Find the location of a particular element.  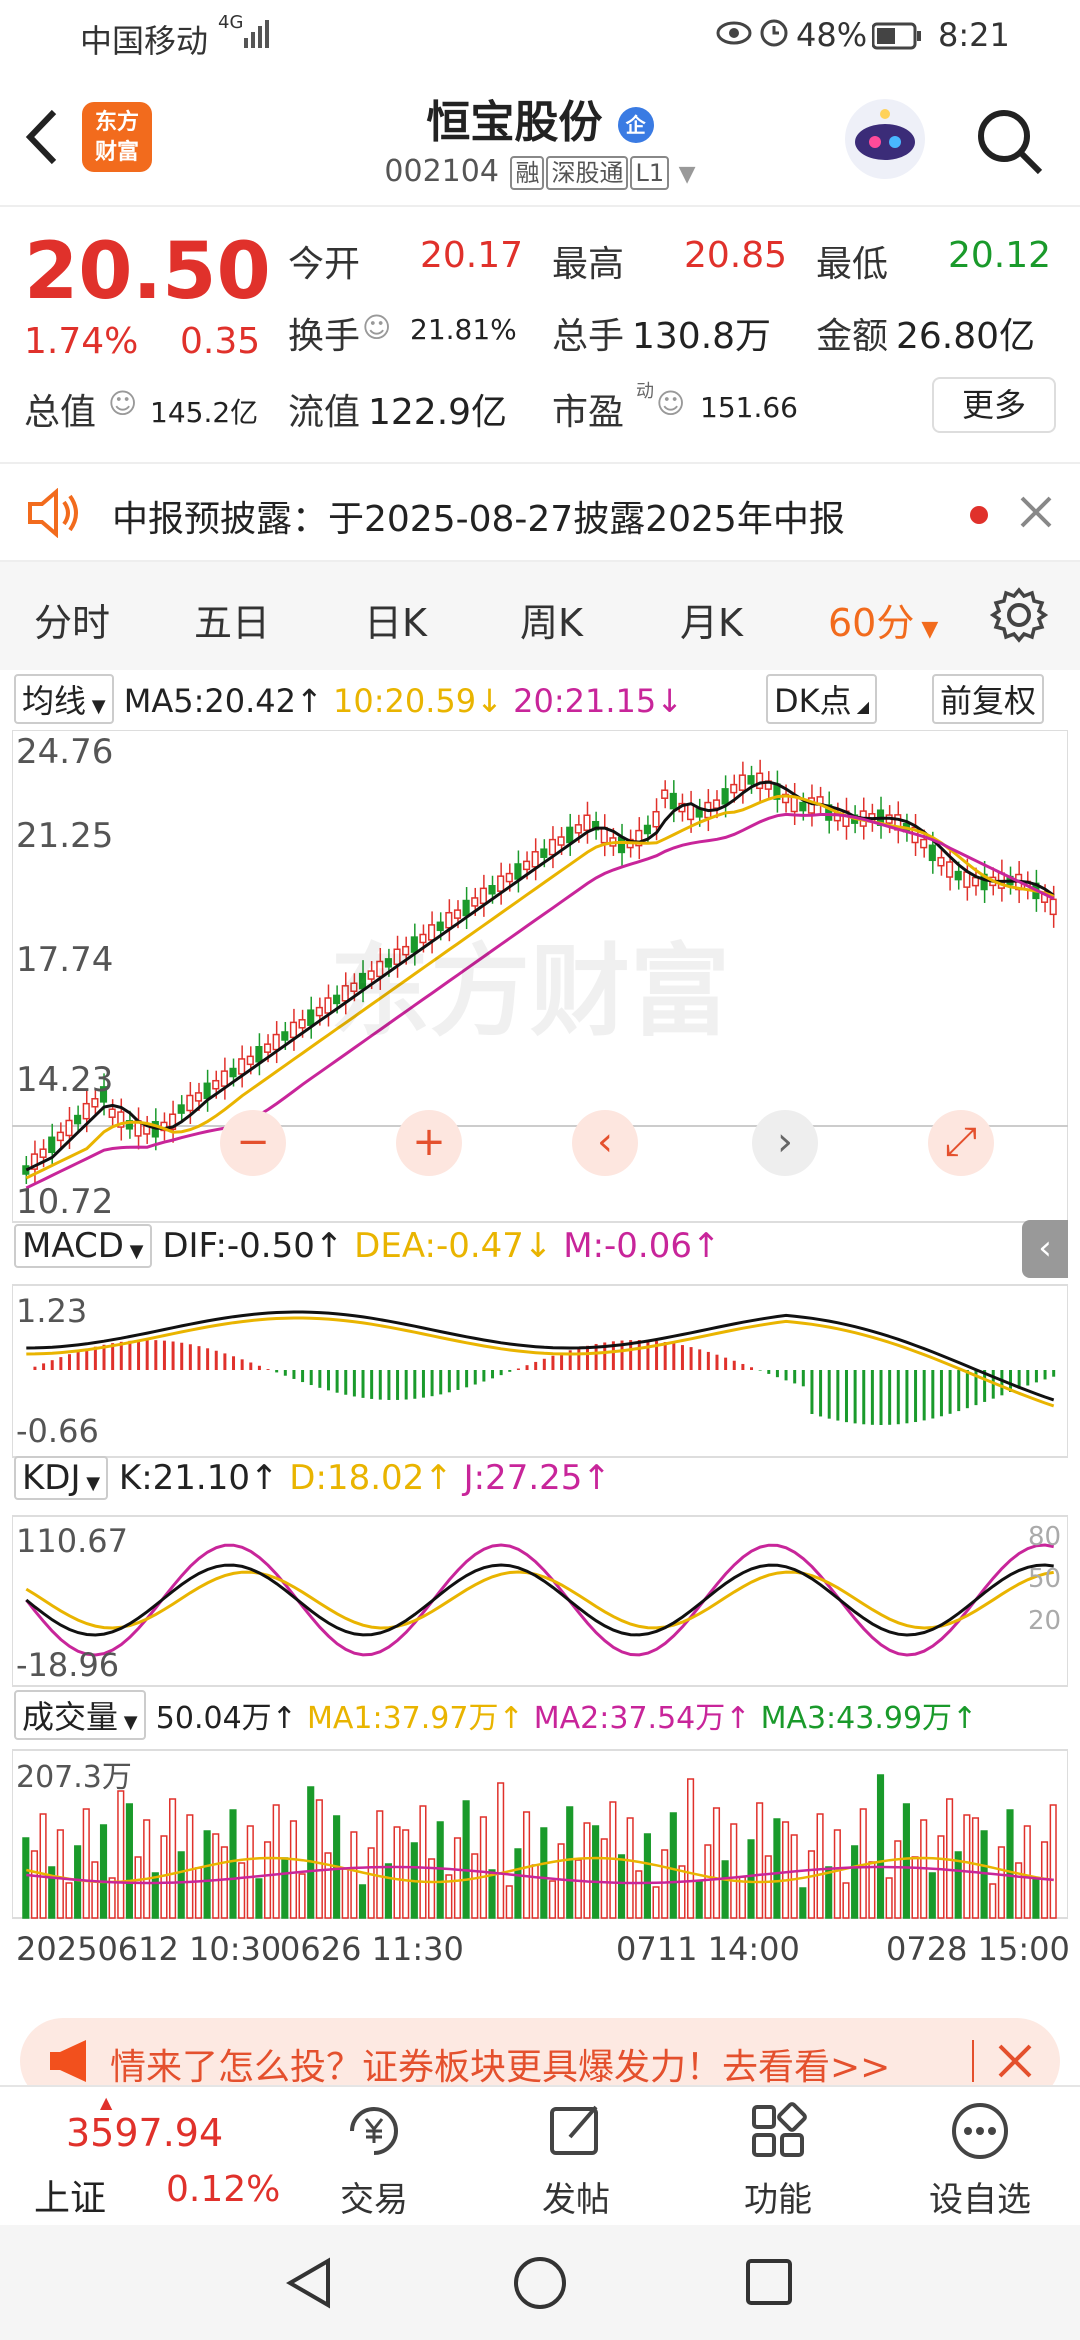

adjust-button: 前复权 is located at coordinates (988, 699).